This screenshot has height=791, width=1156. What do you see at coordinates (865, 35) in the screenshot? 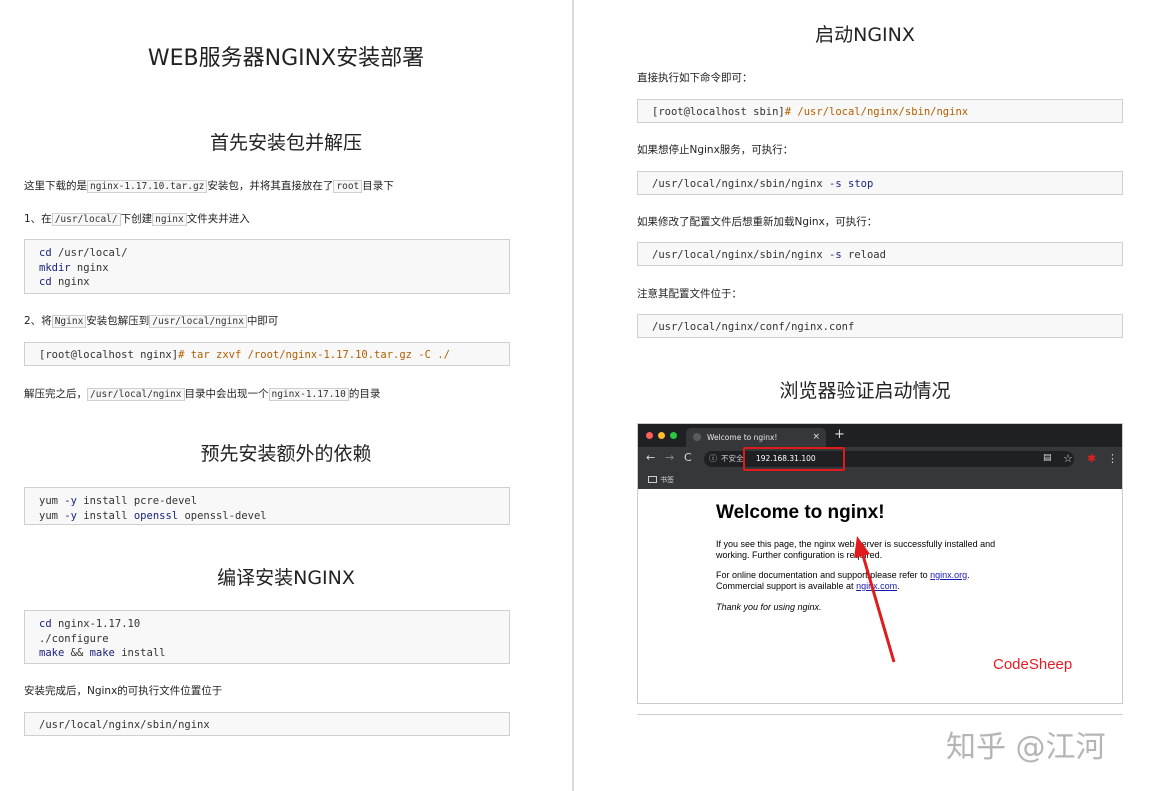
I see `section-heading-start: 启动NGINX` at bounding box center [865, 35].